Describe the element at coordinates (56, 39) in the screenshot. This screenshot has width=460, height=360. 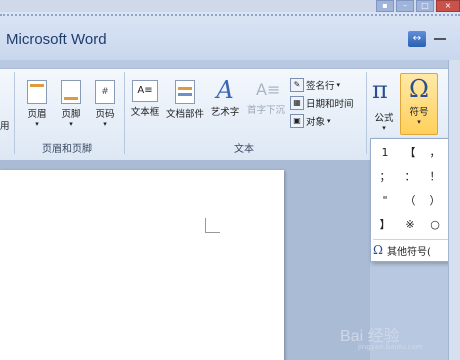
I see `app-title: Microsoft Word` at that location.